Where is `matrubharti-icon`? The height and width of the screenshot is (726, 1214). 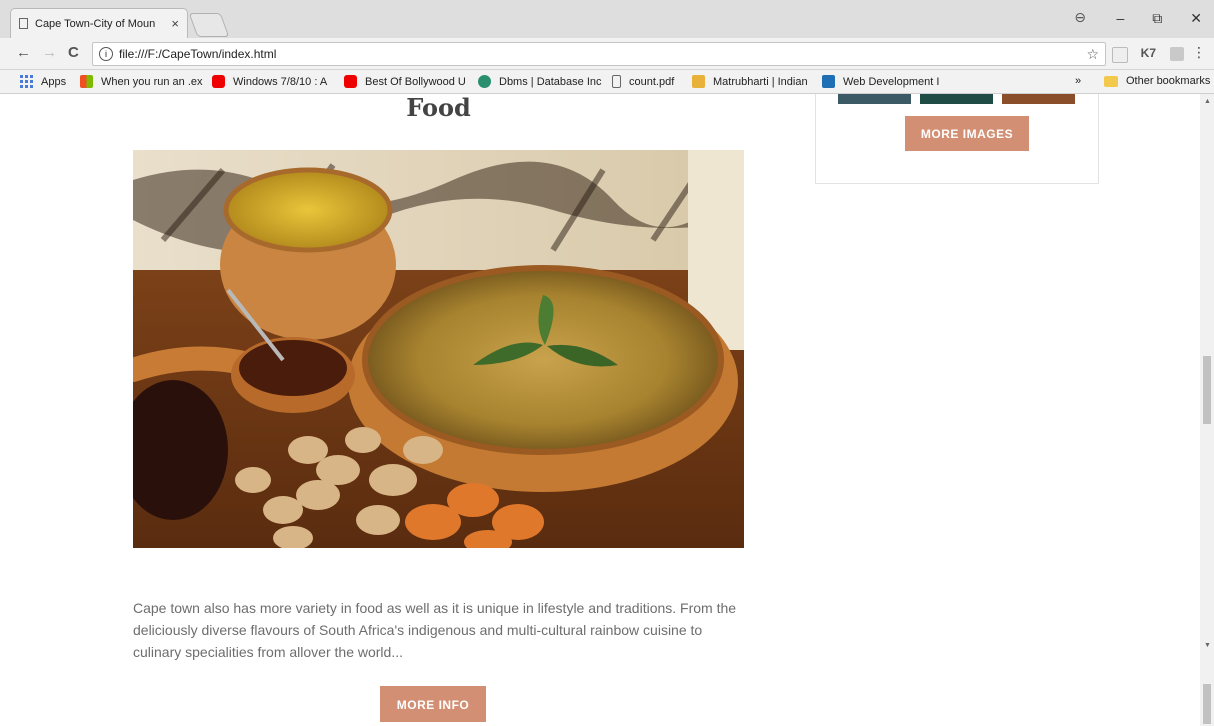
matrubharti-icon is located at coordinates (698, 81).